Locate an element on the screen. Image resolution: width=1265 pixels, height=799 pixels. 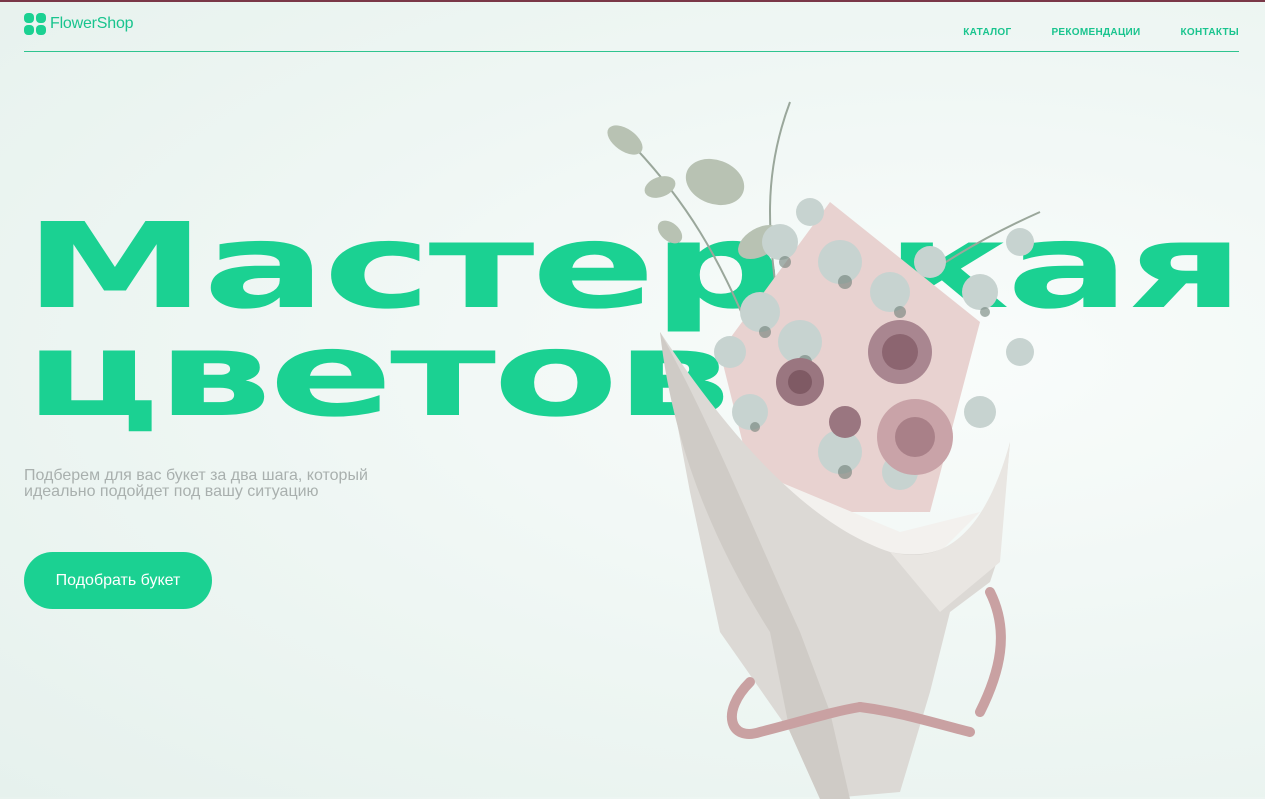
pick-bouquet-button: Подобрать букет is located at coordinates (118, 580).